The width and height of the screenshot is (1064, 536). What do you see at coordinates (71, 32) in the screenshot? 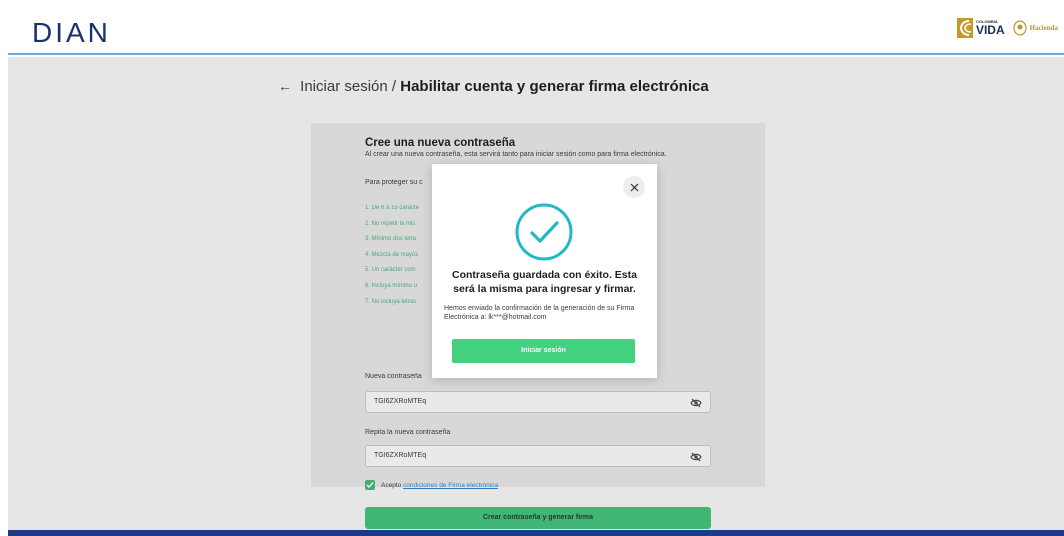
I see `logo-text: DIAN` at bounding box center [71, 32].